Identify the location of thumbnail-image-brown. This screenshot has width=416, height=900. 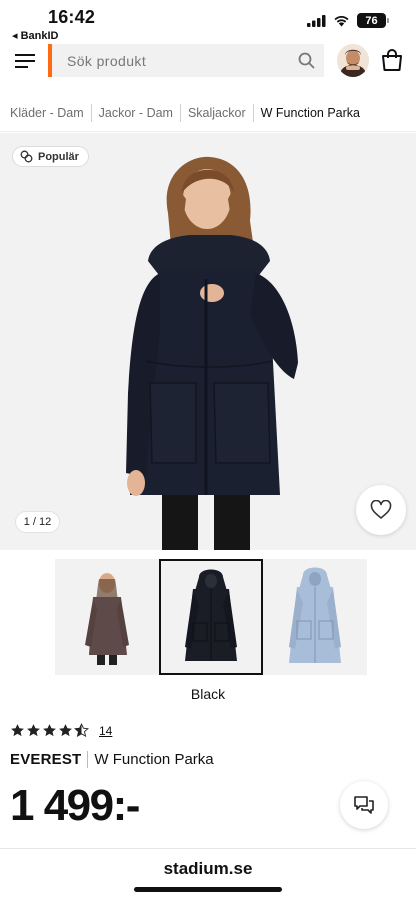
(107, 619).